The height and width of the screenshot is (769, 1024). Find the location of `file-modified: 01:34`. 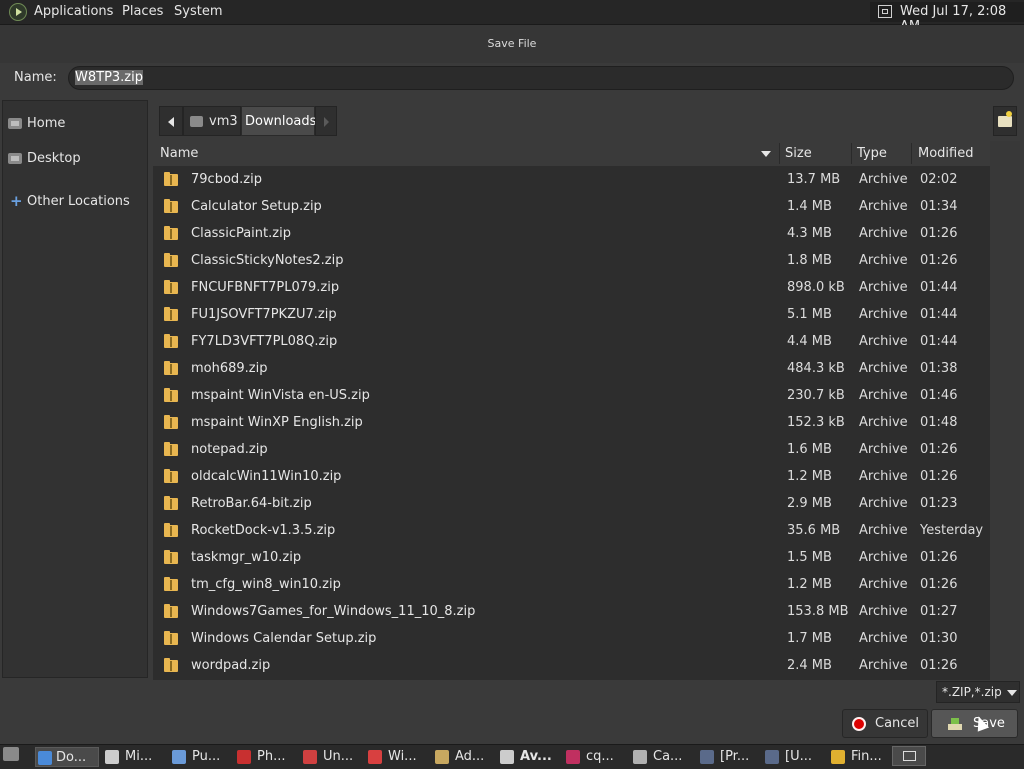

file-modified: 01:34 is located at coordinates (939, 206).